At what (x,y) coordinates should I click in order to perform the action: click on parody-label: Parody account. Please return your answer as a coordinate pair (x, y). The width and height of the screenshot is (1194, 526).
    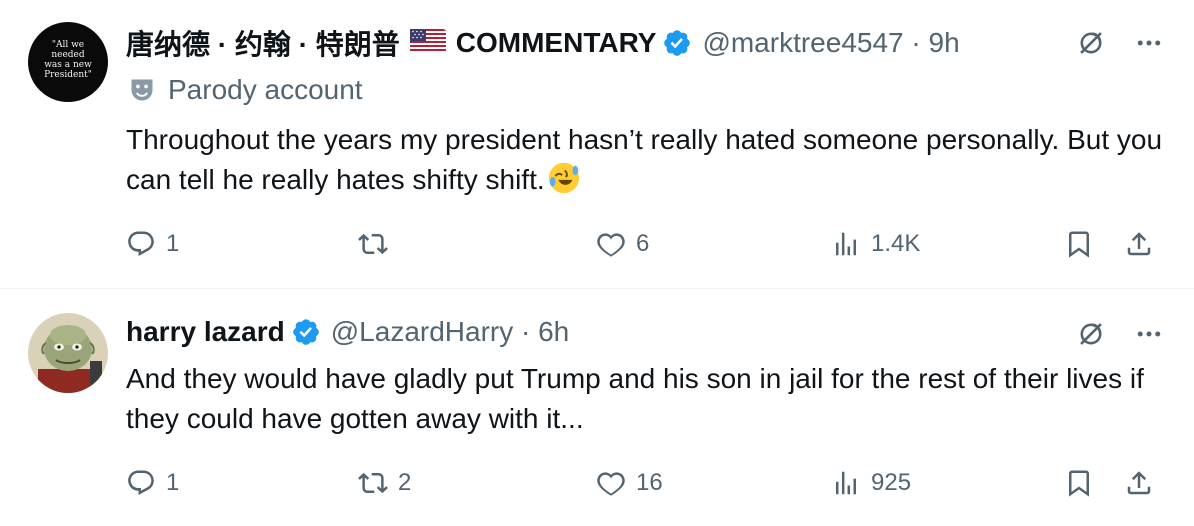
    Looking at the image, I should click on (245, 90).